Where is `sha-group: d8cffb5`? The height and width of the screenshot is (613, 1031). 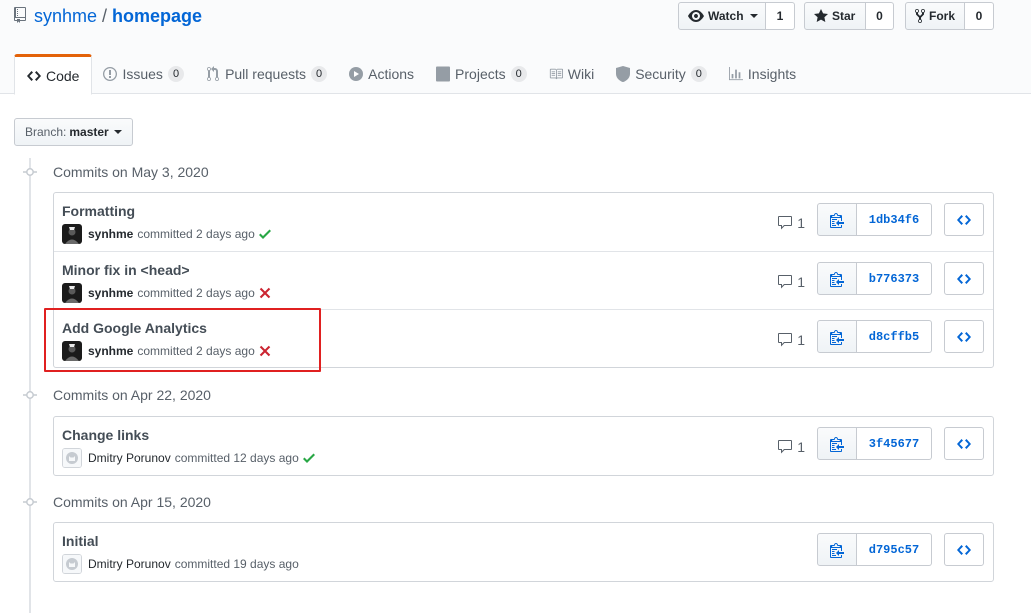 sha-group: d8cffb5 is located at coordinates (874, 336).